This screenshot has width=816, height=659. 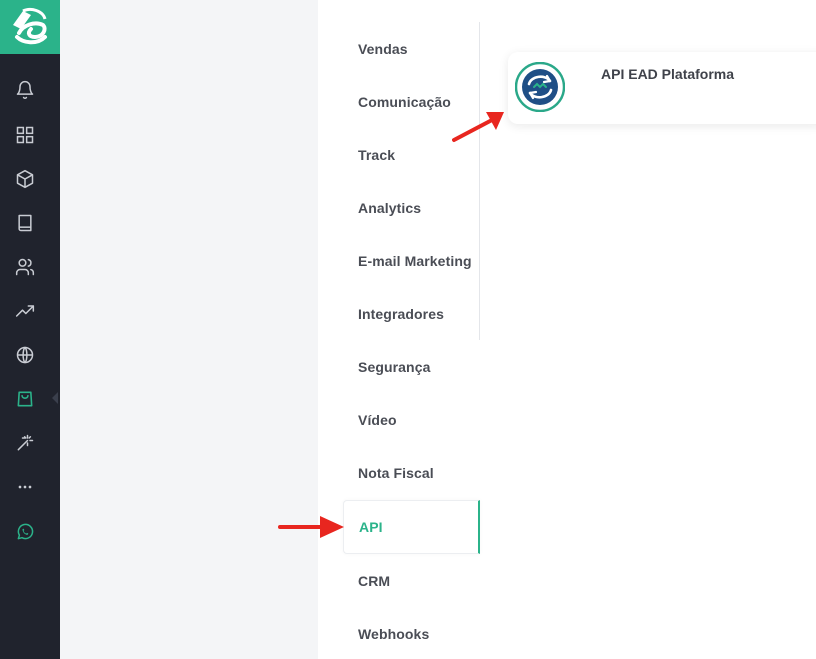 I want to click on category-email-marketing: E-mail Marketing, so click(x=415, y=261).